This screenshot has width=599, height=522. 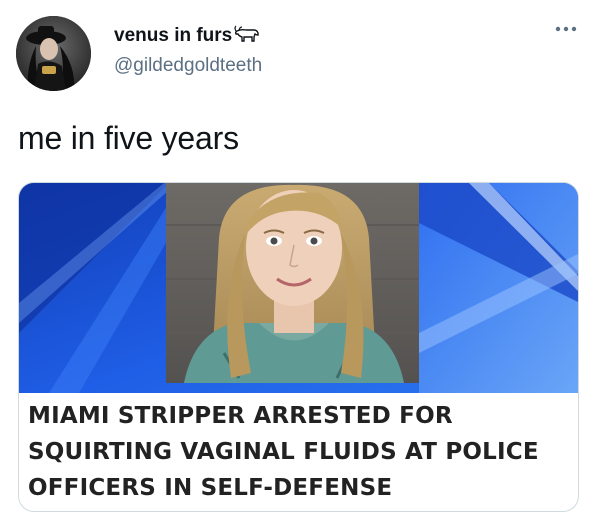 I want to click on display-name-text: venus in furs, so click(x=173, y=35).